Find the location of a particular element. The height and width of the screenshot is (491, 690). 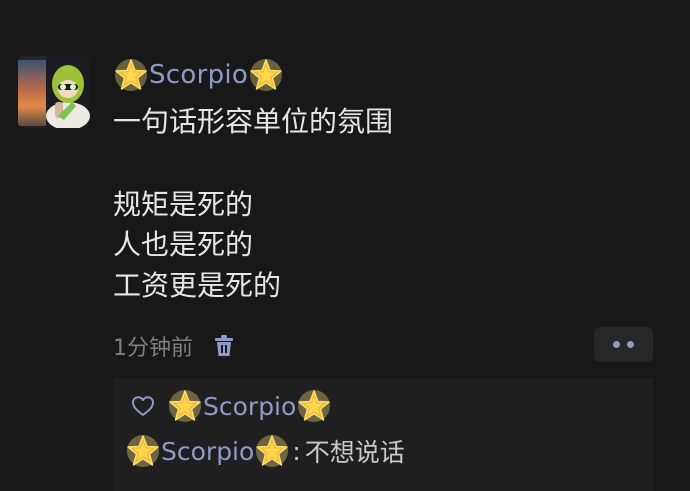

author-name-text: Scorpio is located at coordinates (199, 75).